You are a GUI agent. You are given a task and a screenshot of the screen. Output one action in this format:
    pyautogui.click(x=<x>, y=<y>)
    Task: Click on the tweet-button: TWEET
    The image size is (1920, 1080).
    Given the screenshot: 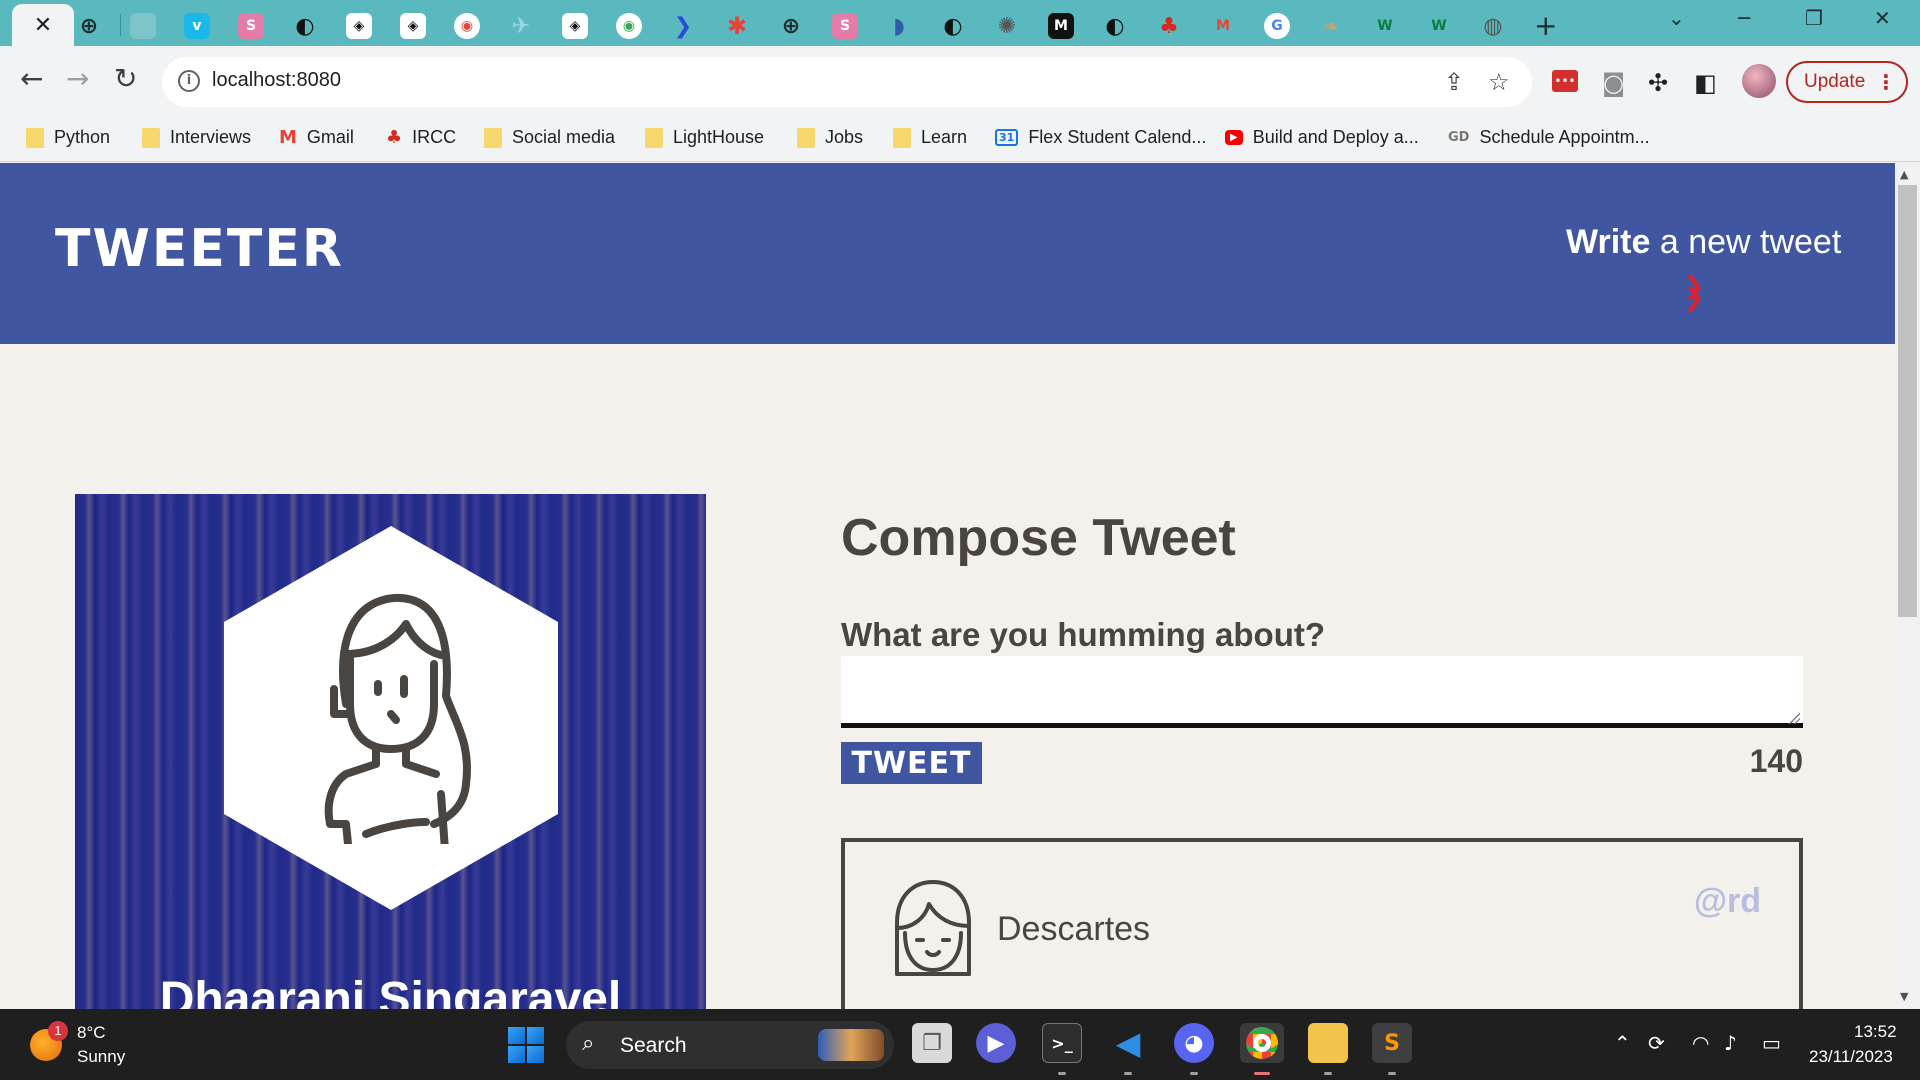 What is the action you would take?
    pyautogui.click(x=911, y=763)
    